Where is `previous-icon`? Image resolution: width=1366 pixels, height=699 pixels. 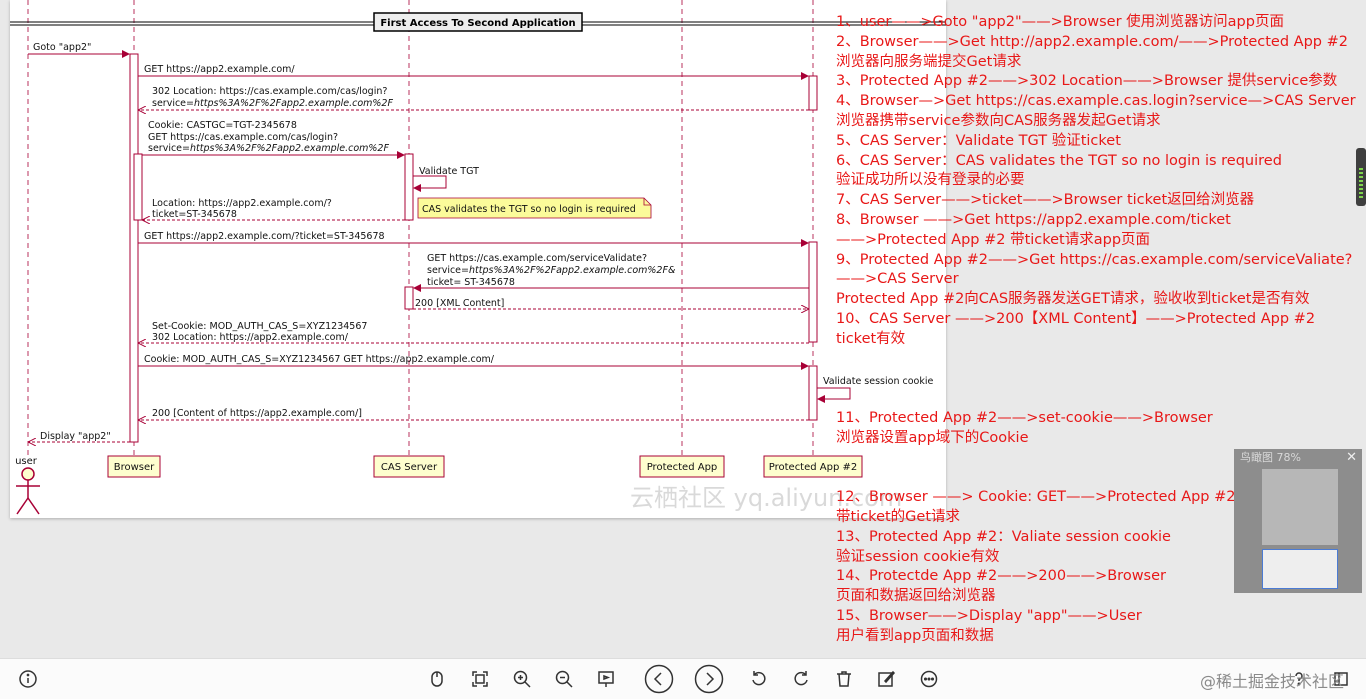 previous-icon is located at coordinates (659, 679).